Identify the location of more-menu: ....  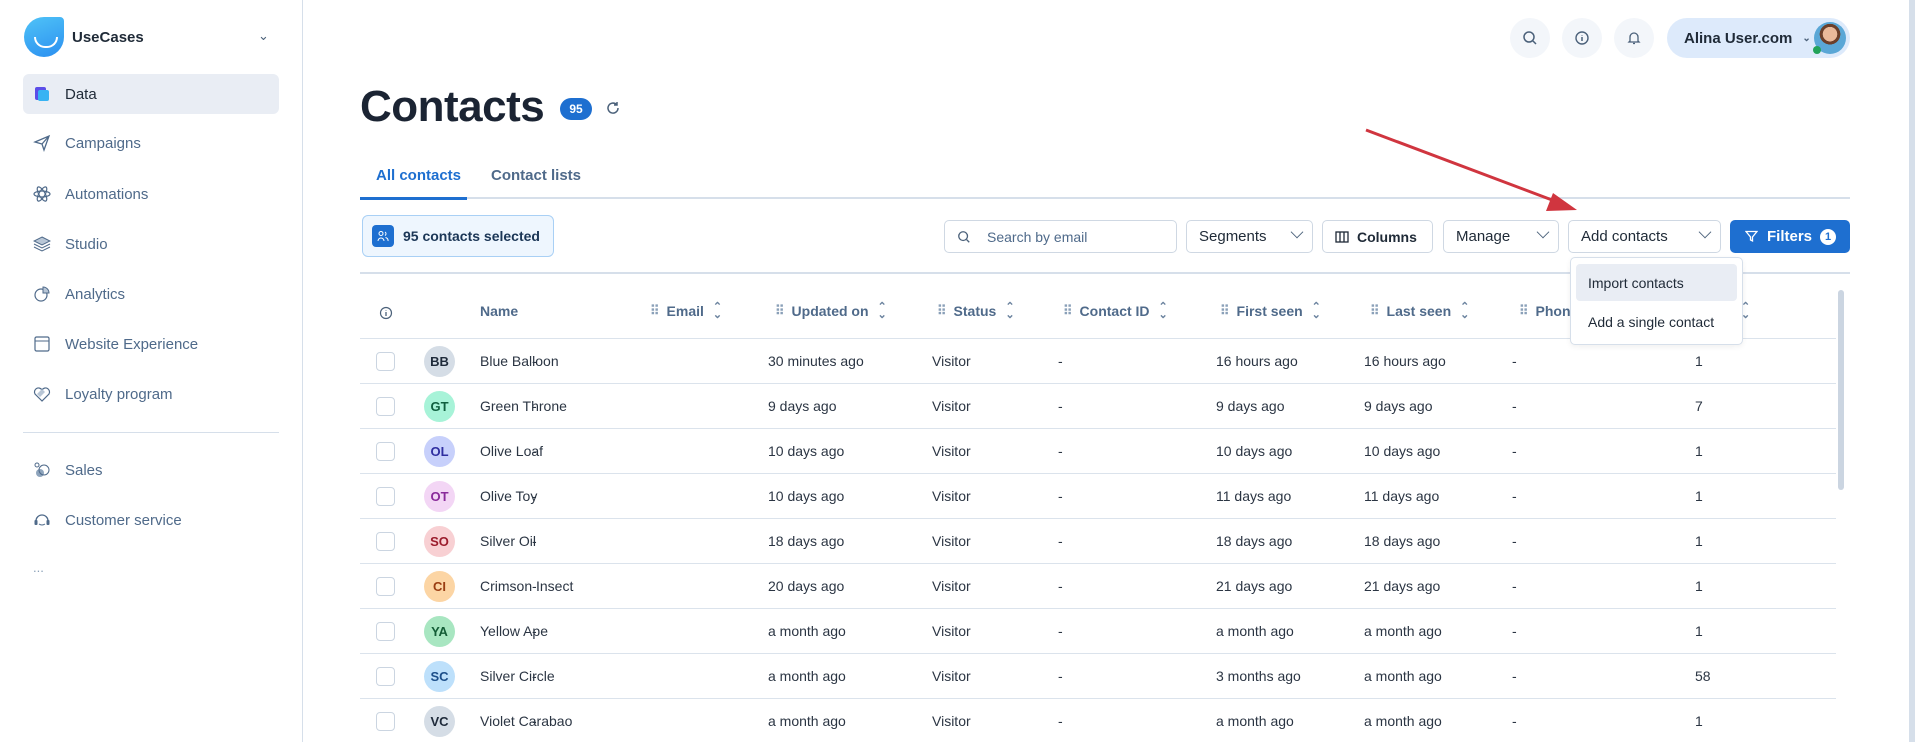
(38, 567).